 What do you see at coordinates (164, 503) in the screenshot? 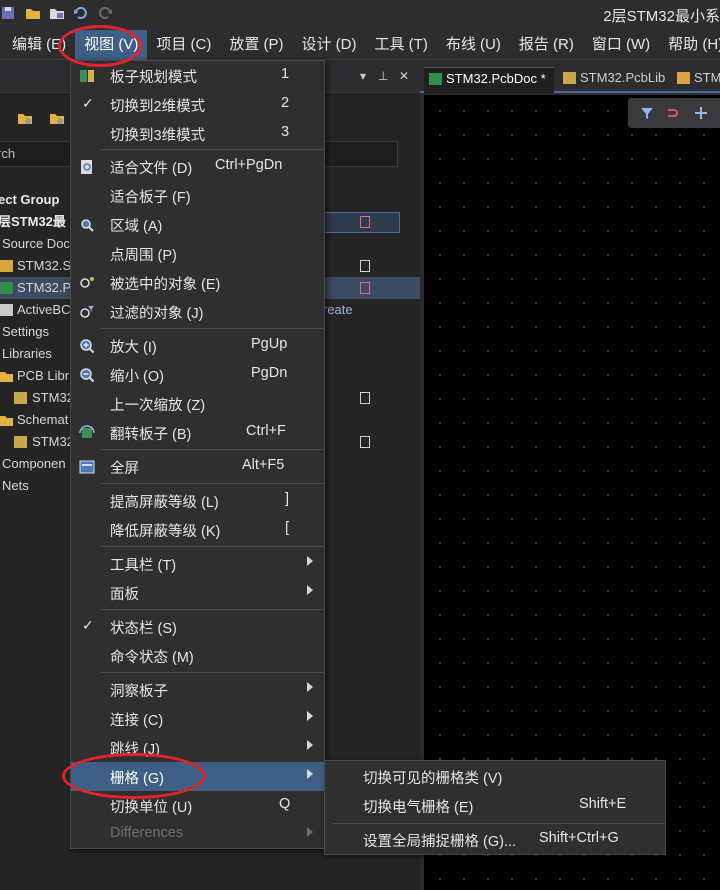
I see `menu-label: 提高屏蔽等级 (L)` at bounding box center [164, 503].